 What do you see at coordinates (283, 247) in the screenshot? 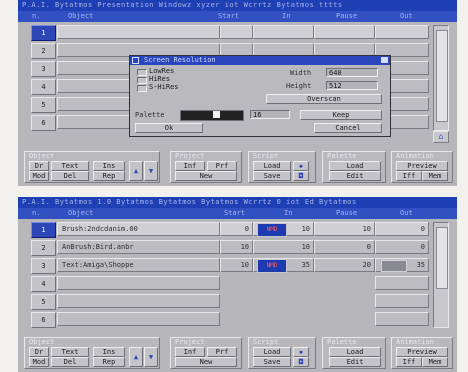
I see `in-cell: 10` at bounding box center [283, 247].